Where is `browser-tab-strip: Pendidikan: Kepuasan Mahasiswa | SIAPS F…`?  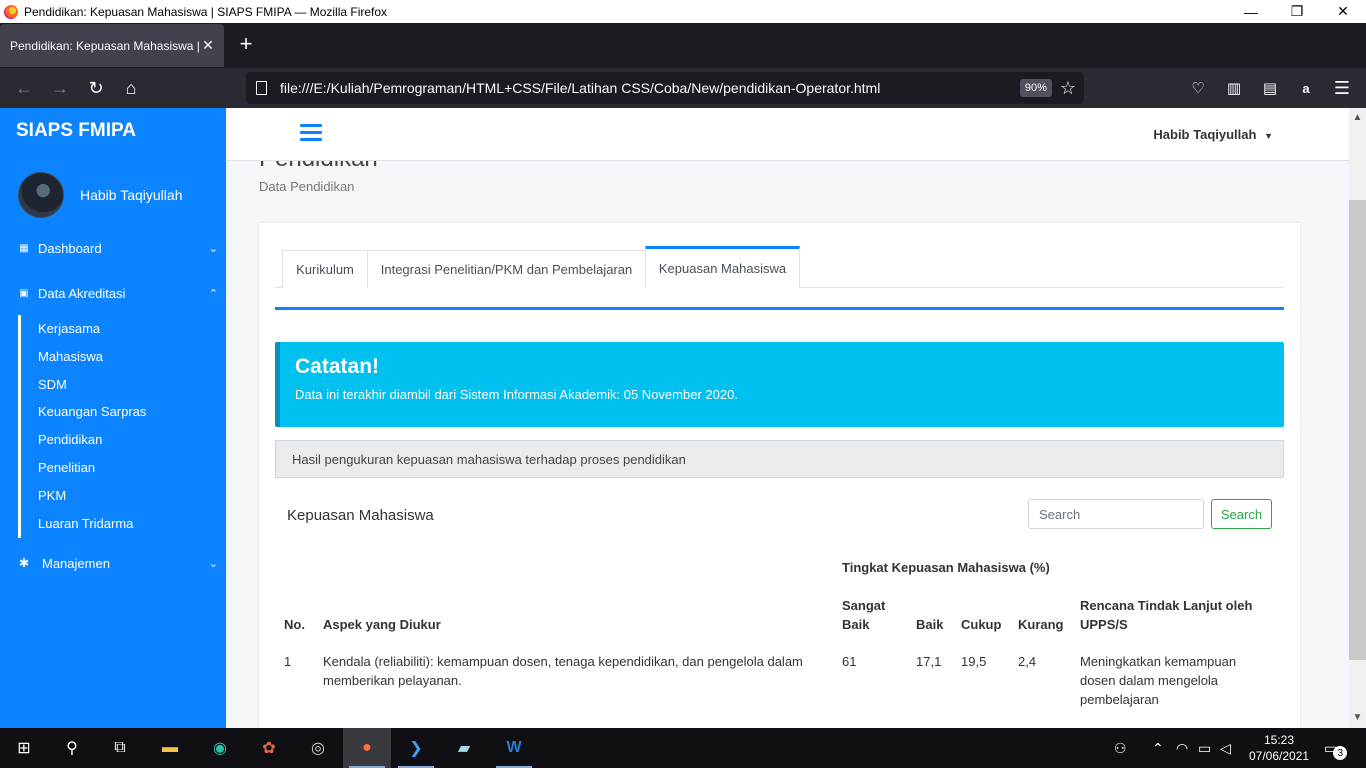
browser-tab-strip: Pendidikan: Kepuasan Mahasiswa | SIAPS F… is located at coordinates (683, 45).